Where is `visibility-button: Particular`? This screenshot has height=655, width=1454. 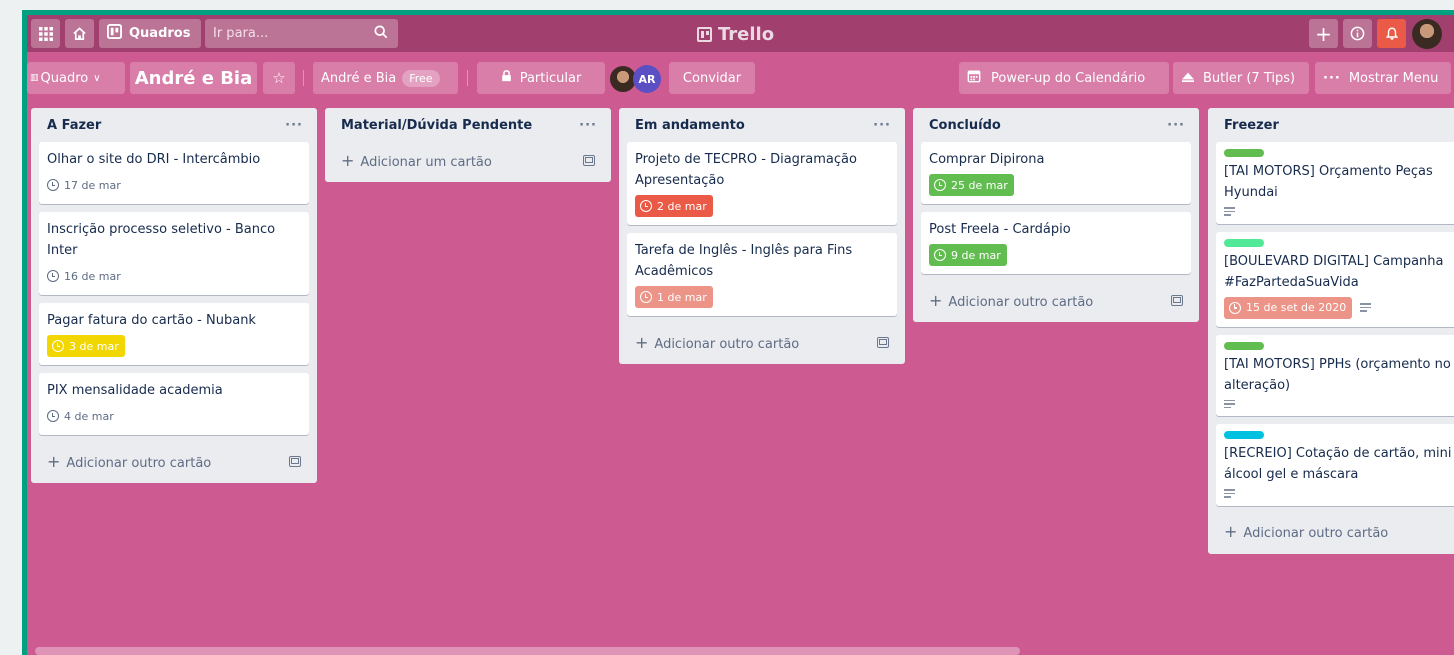 visibility-button: Particular is located at coordinates (541, 78).